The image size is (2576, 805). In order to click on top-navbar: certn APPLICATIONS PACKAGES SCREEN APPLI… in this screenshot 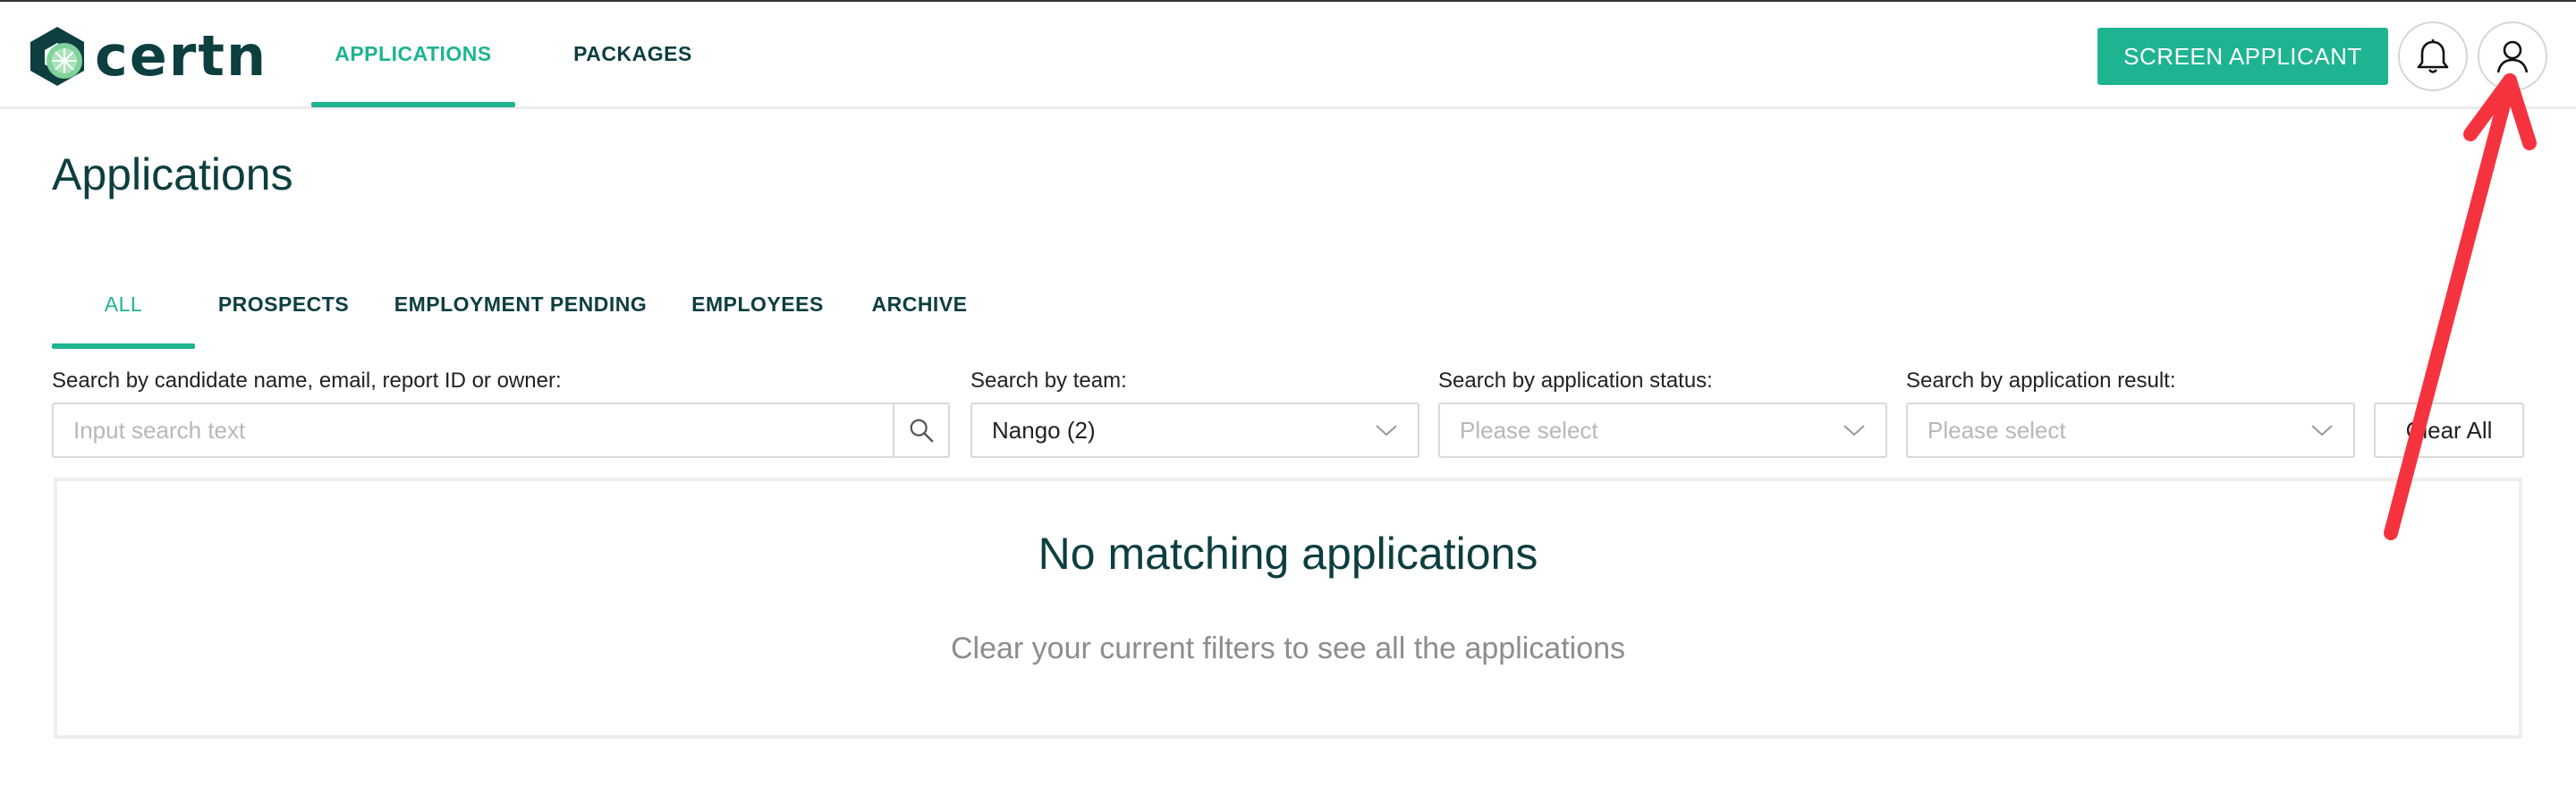, I will do `click(1288, 55)`.